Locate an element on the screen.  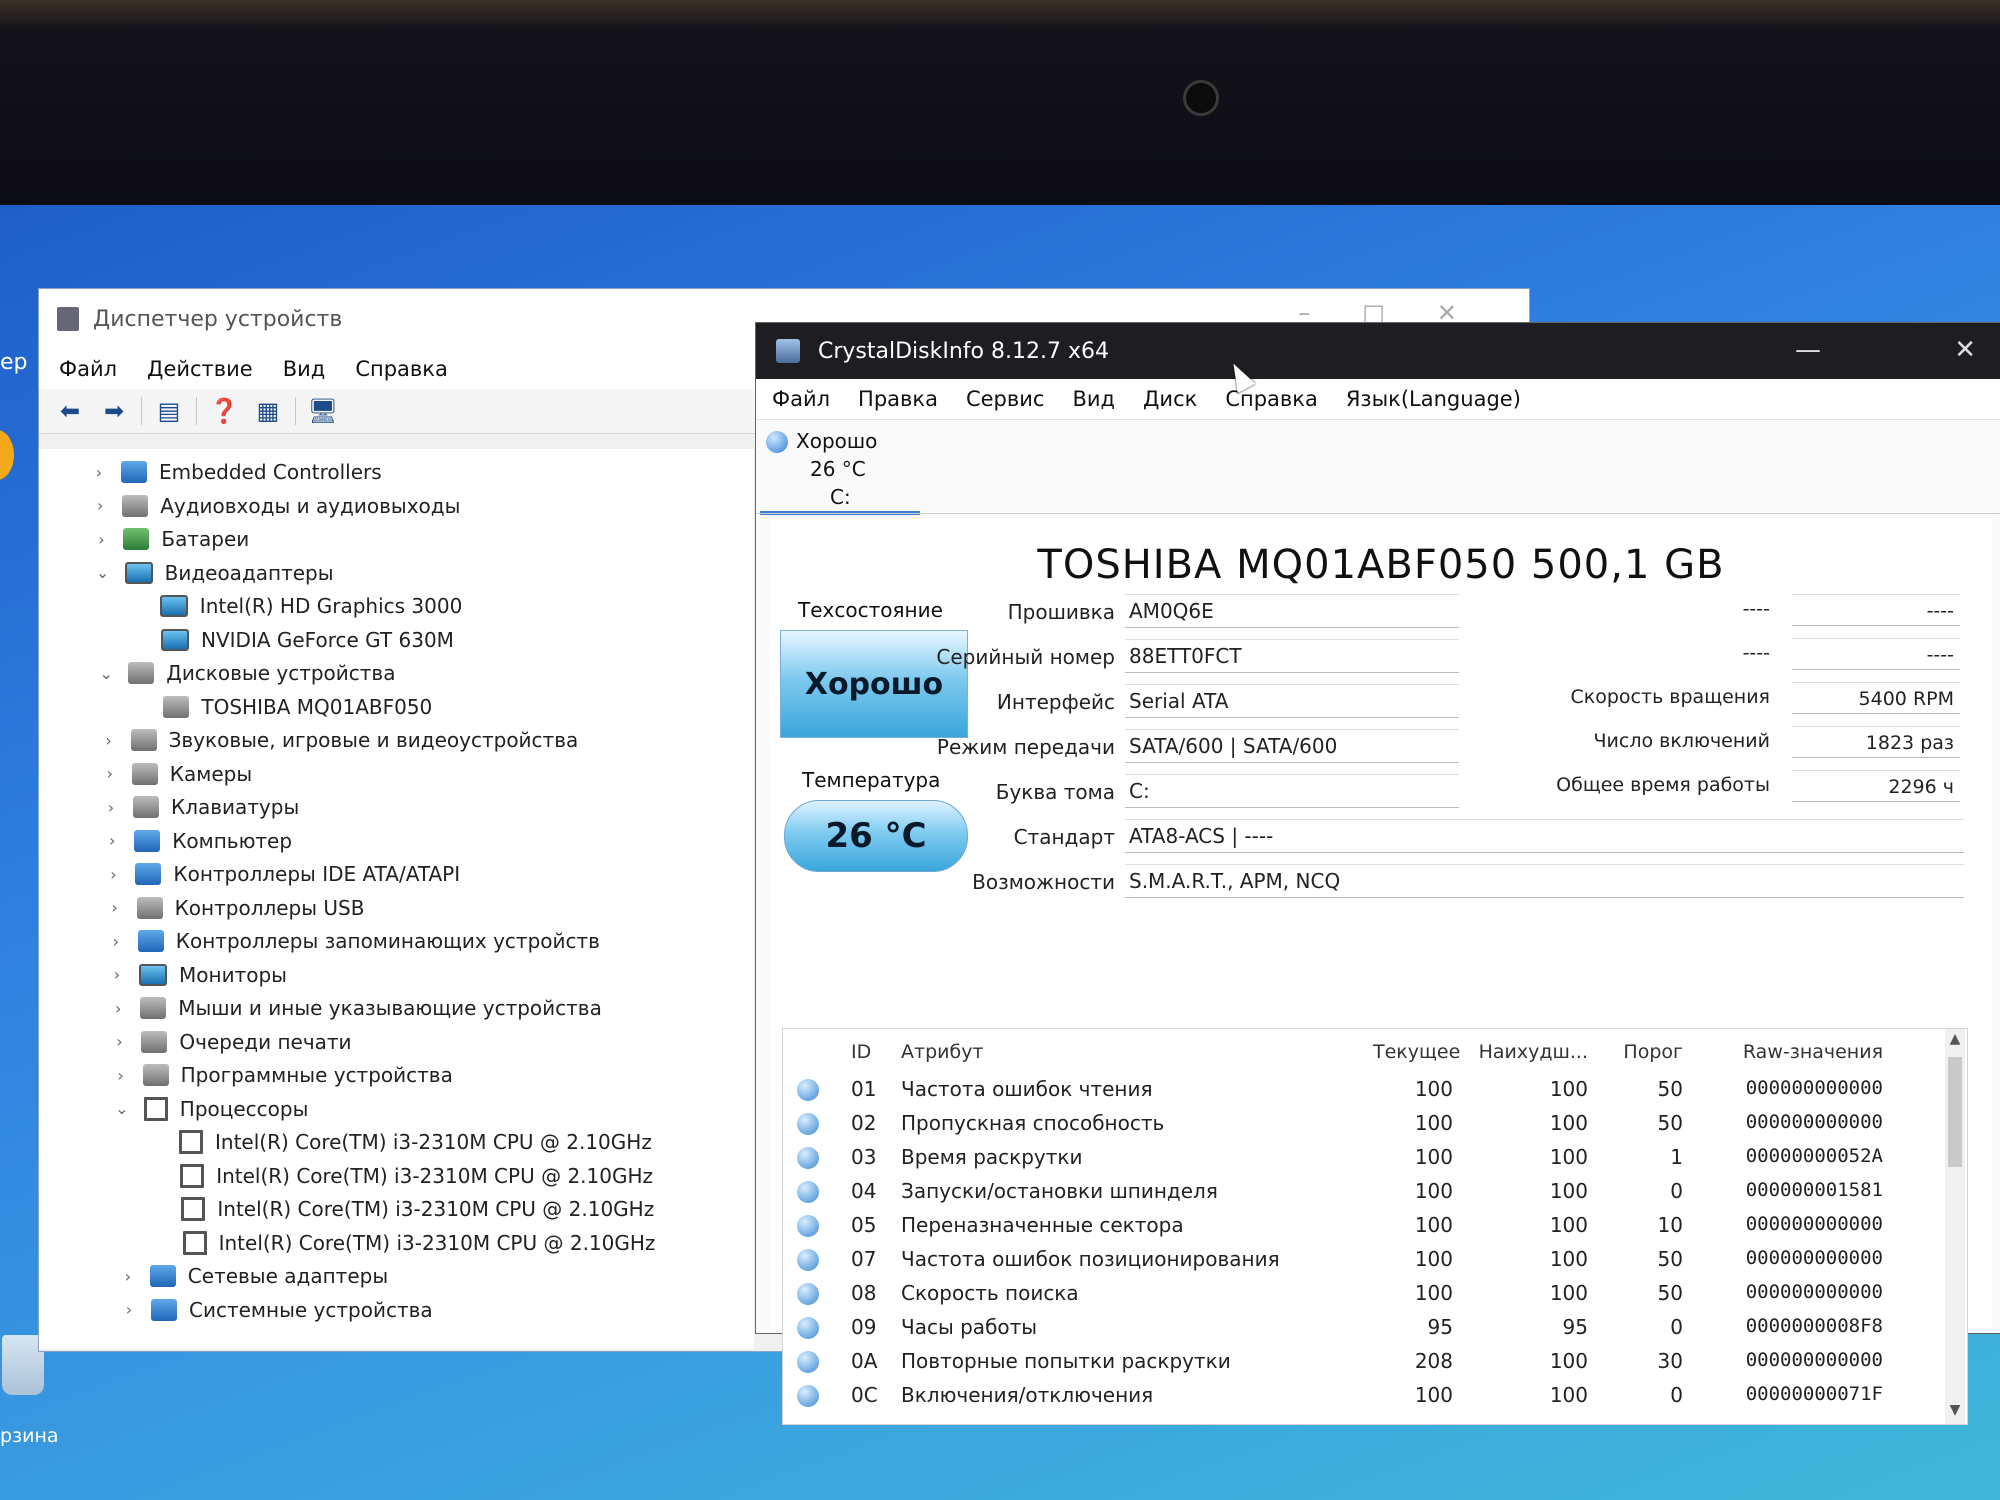
toolbar-separator is located at coordinates (295, 411).